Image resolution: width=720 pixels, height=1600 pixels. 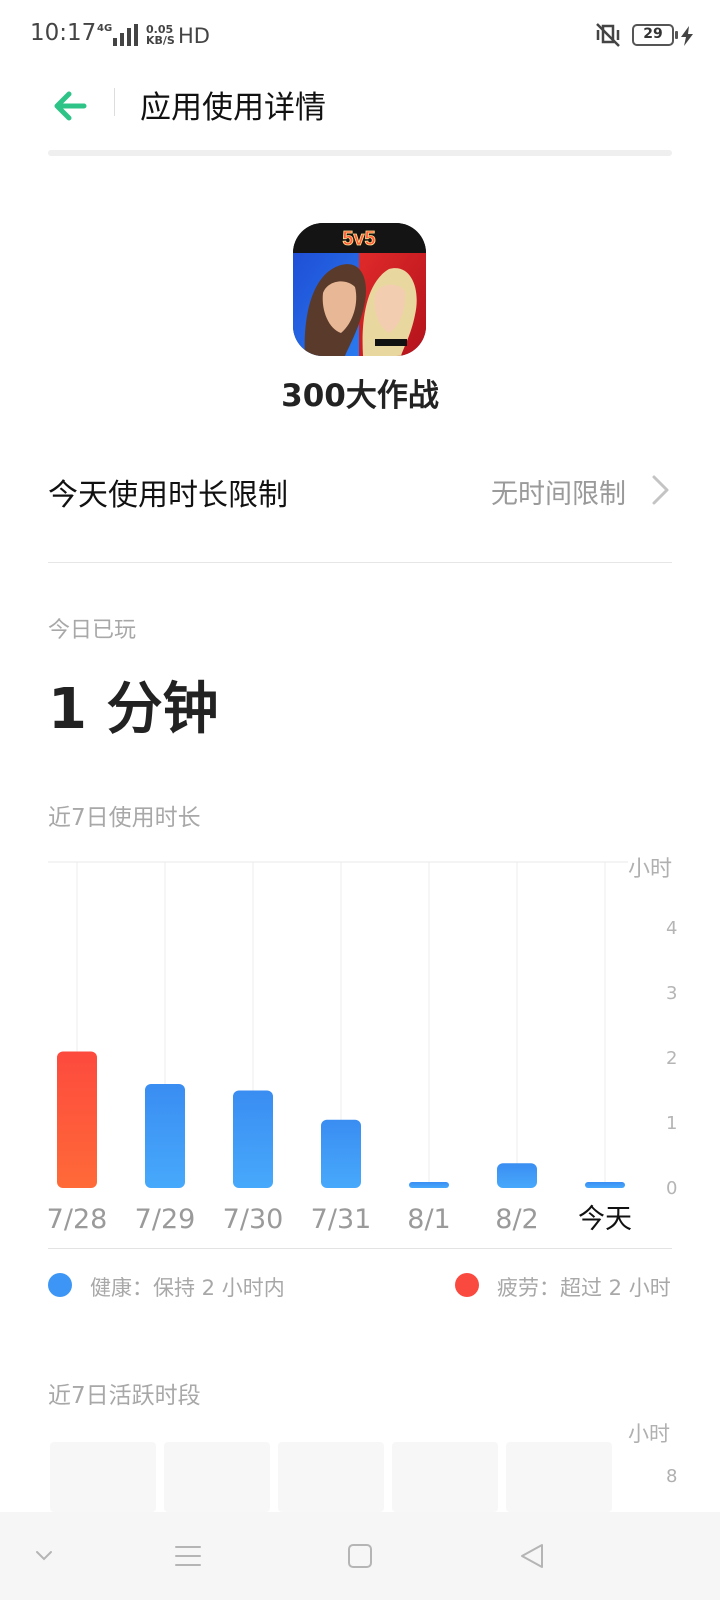 What do you see at coordinates (660, 490) in the screenshot?
I see `chevron-right-icon` at bounding box center [660, 490].